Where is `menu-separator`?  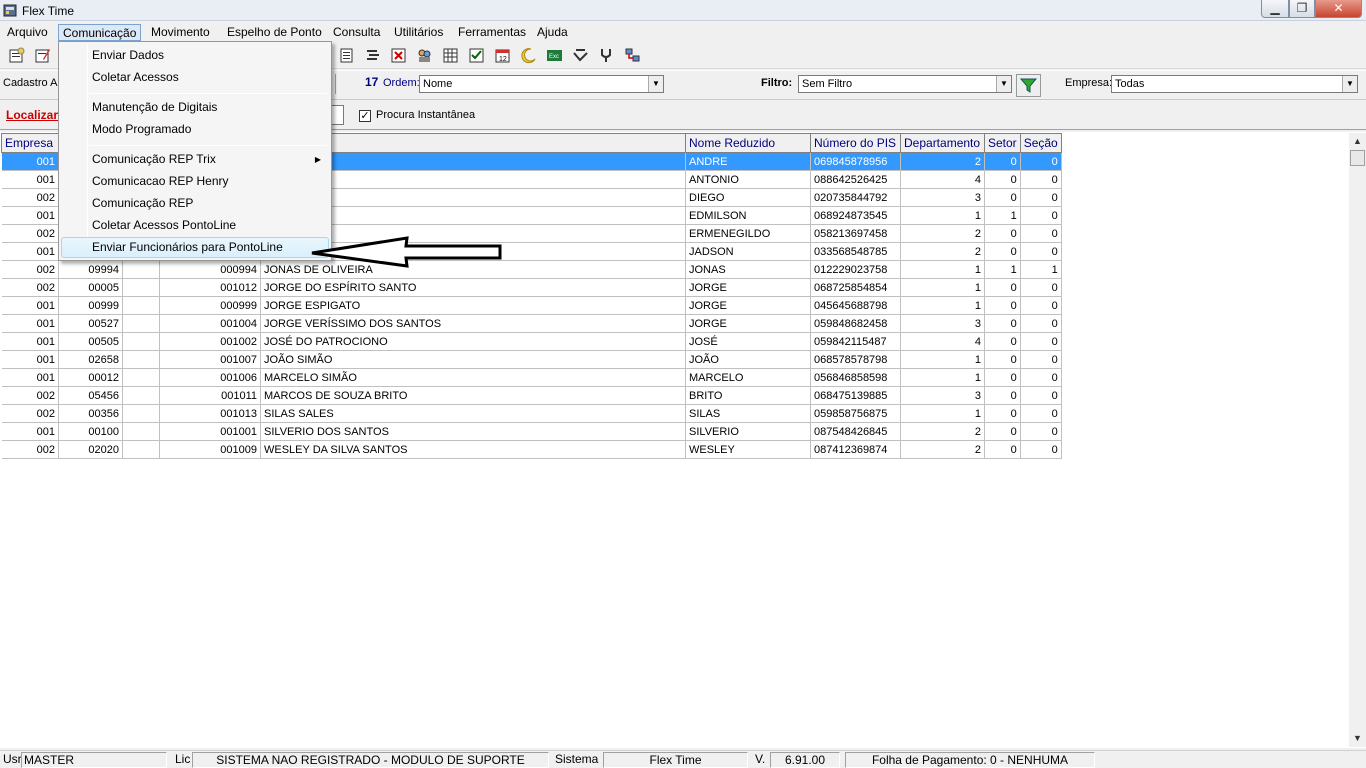 menu-separator is located at coordinates (208, 93).